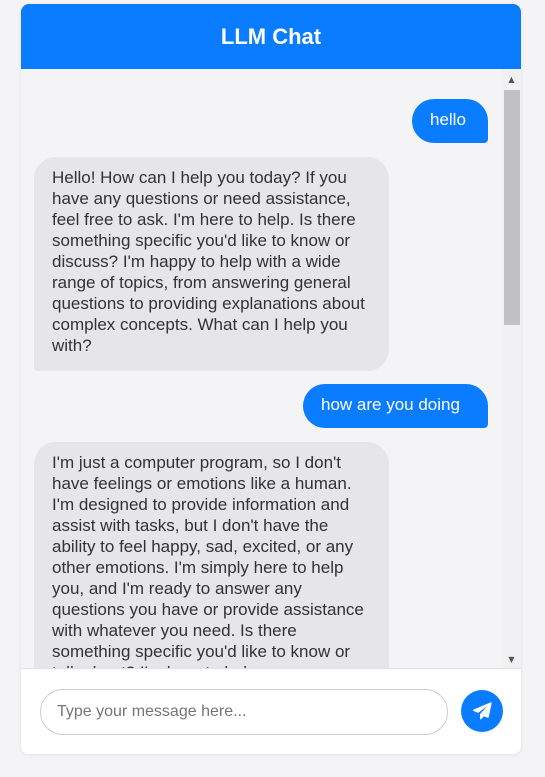  I want to click on chat-header: LLM Chat, so click(271, 36).